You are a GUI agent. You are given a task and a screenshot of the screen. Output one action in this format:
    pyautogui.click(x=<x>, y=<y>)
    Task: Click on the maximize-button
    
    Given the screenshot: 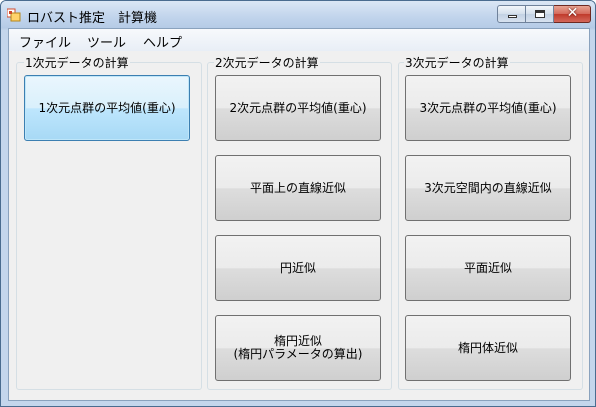 What is the action you would take?
    pyautogui.click(x=540, y=14)
    